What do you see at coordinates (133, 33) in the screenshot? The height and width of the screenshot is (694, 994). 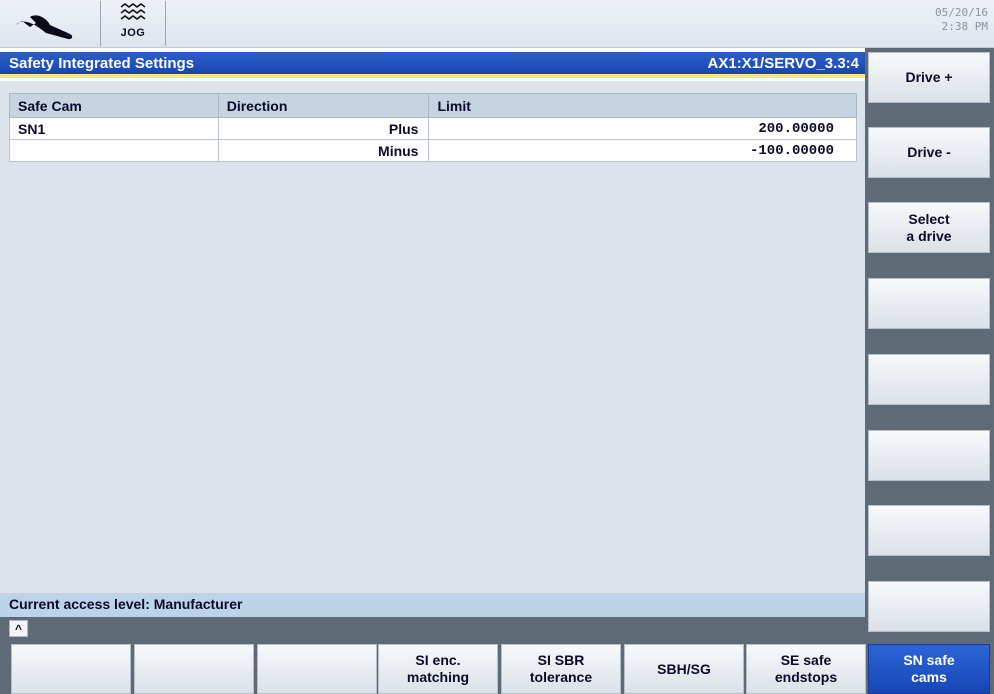 I see `mode-label: JOG` at bounding box center [133, 33].